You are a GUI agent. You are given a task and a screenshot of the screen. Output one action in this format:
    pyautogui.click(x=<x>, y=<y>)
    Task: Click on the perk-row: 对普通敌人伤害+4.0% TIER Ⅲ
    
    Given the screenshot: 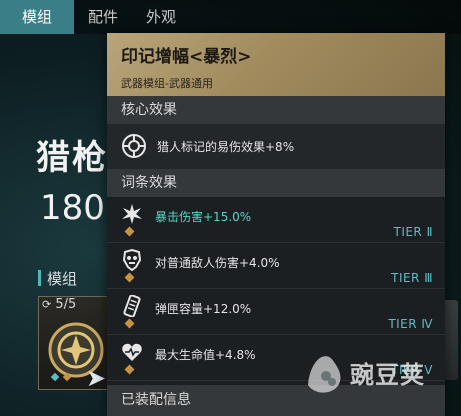 What is the action you would take?
    pyautogui.click(x=276, y=266)
    